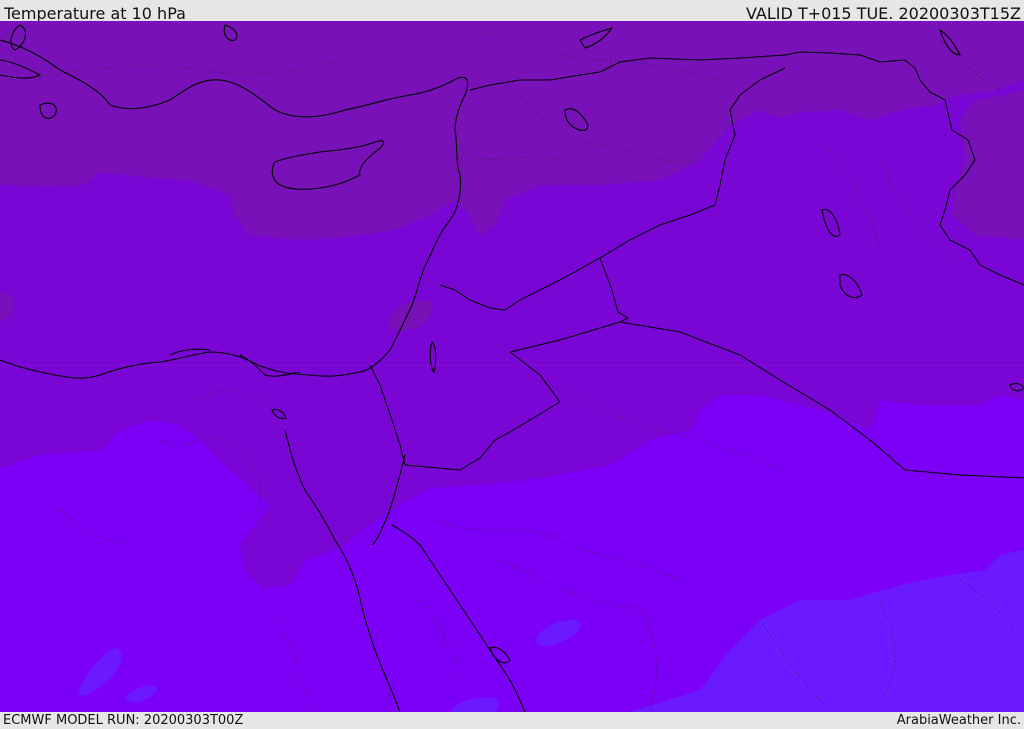  What do you see at coordinates (958, 720) in the screenshot?
I see `credit-text: ArabiaWeather Inc.` at bounding box center [958, 720].